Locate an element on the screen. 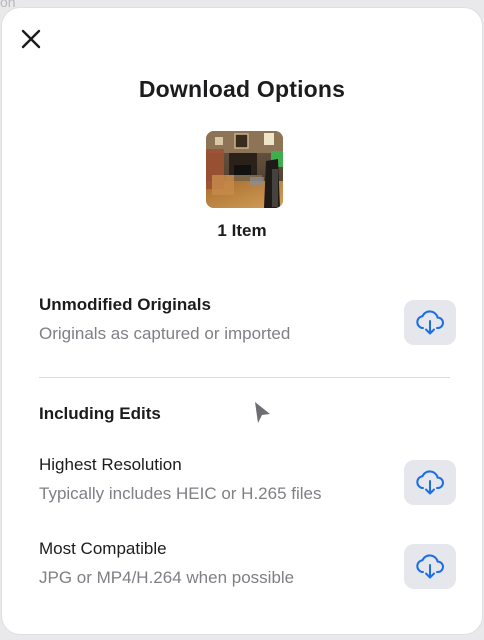 The image size is (484, 640). item-count: 1 Item is located at coordinates (242, 230).